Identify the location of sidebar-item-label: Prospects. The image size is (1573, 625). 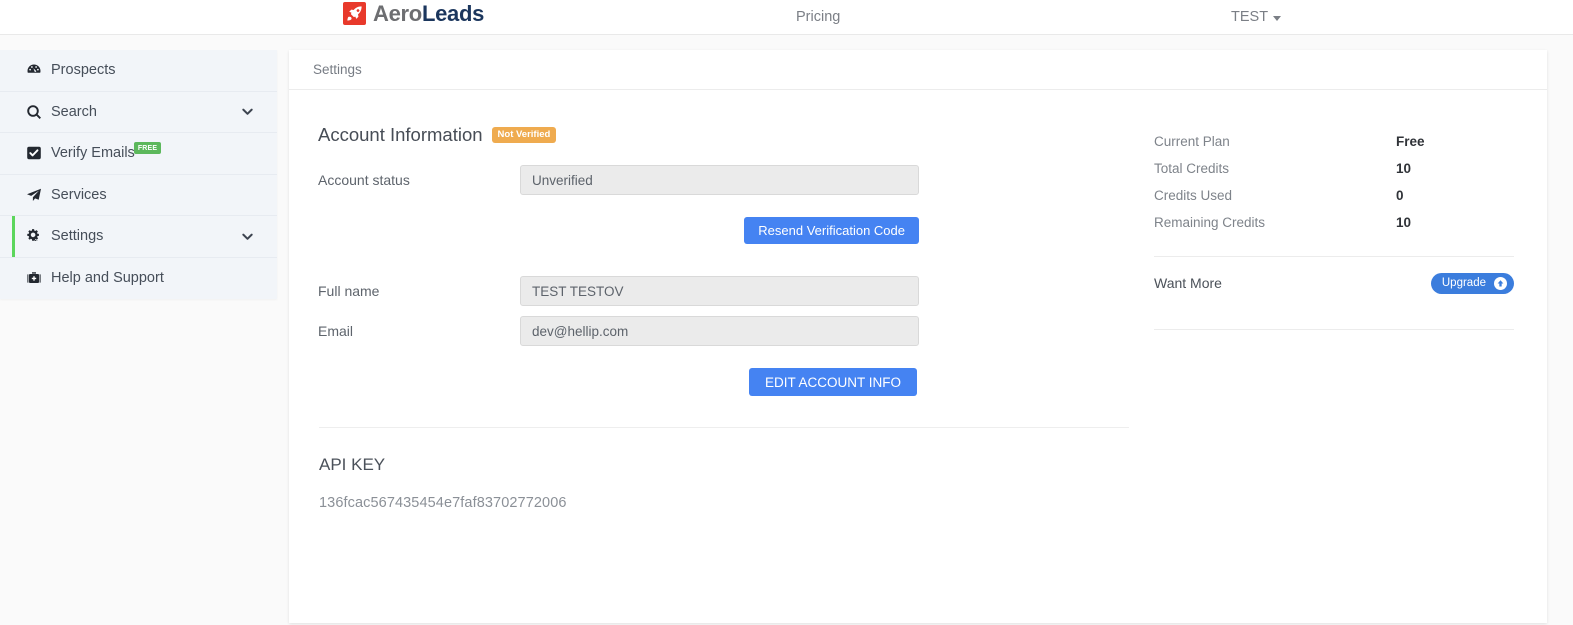
(83, 70).